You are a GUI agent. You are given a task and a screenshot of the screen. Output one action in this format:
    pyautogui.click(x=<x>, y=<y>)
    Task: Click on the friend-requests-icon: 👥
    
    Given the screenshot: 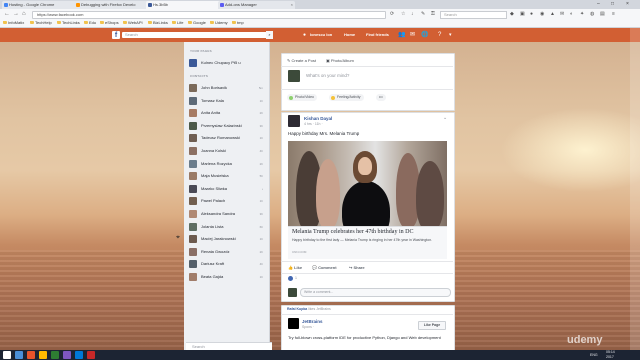 What is the action you would take?
    pyautogui.click(x=401, y=35)
    